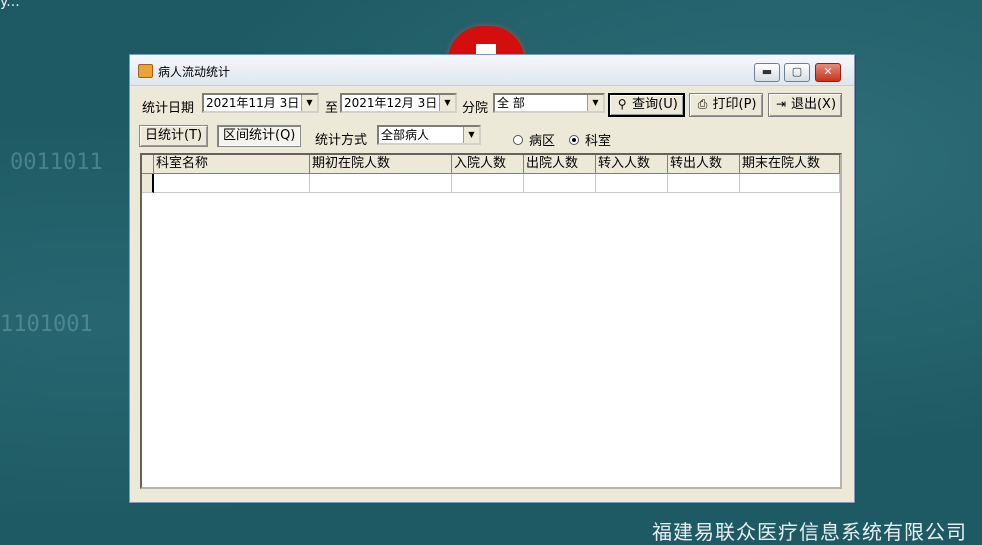 The height and width of the screenshot is (545, 982). Describe the element at coordinates (511, 103) in the screenshot. I see `branch-value: 全 部` at that location.